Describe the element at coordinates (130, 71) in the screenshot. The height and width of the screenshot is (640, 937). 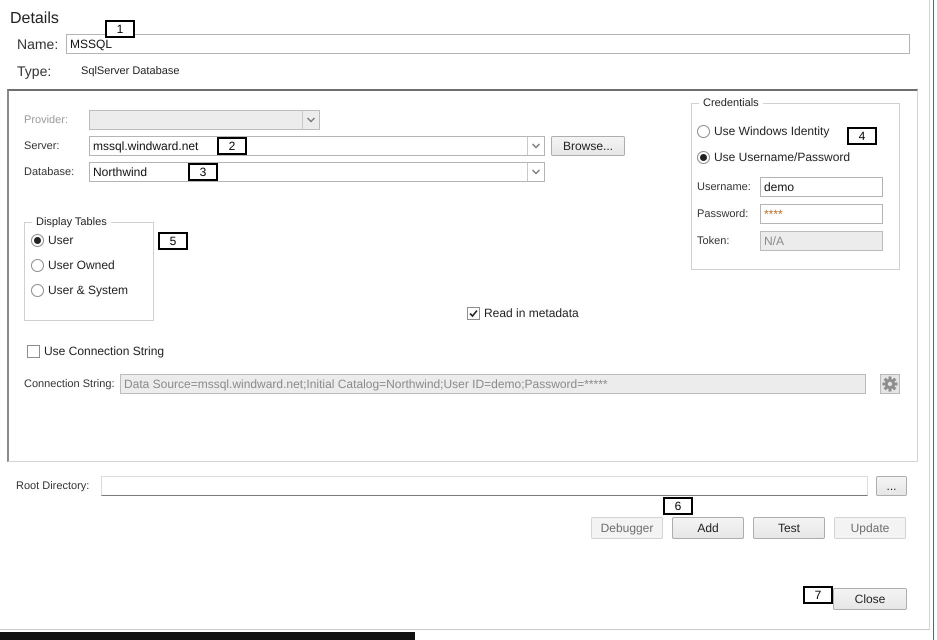
I see `type-value: SqlServer Database` at that location.